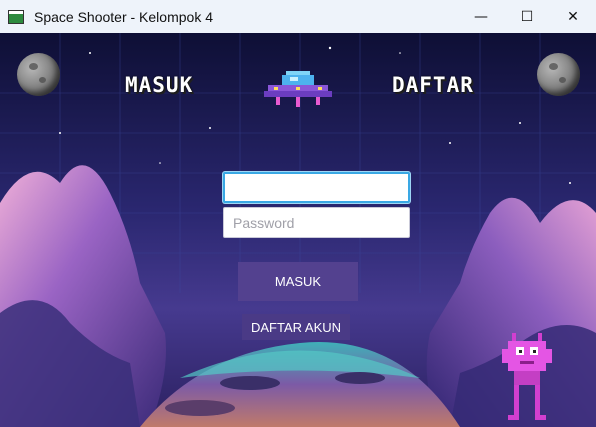 The image size is (596, 427). I want to click on maximize-button: ☐, so click(527, 16).